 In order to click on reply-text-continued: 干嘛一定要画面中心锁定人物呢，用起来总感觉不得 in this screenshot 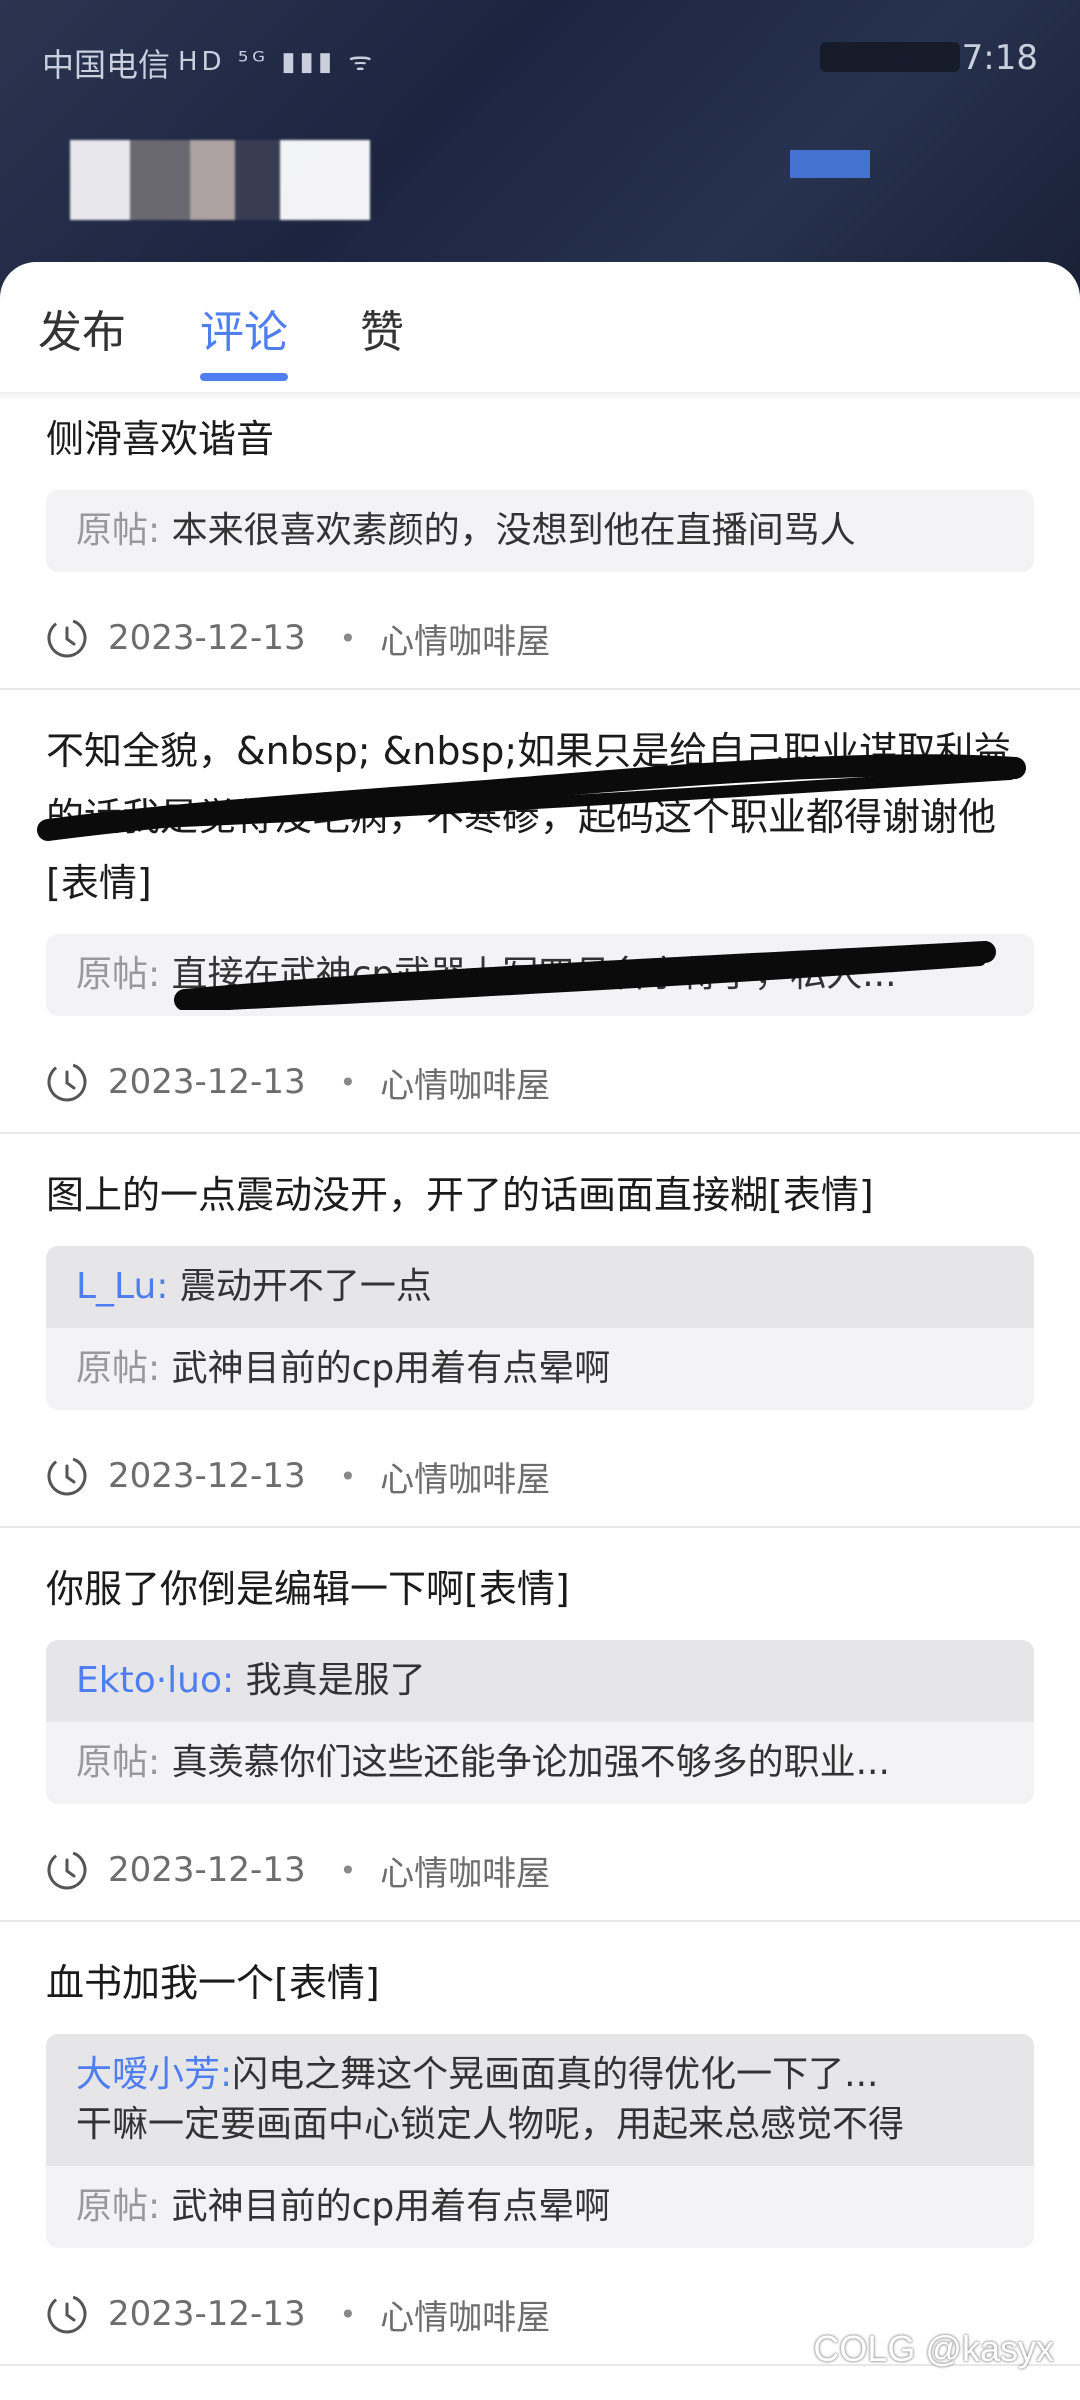, I will do `click(490, 2124)`.